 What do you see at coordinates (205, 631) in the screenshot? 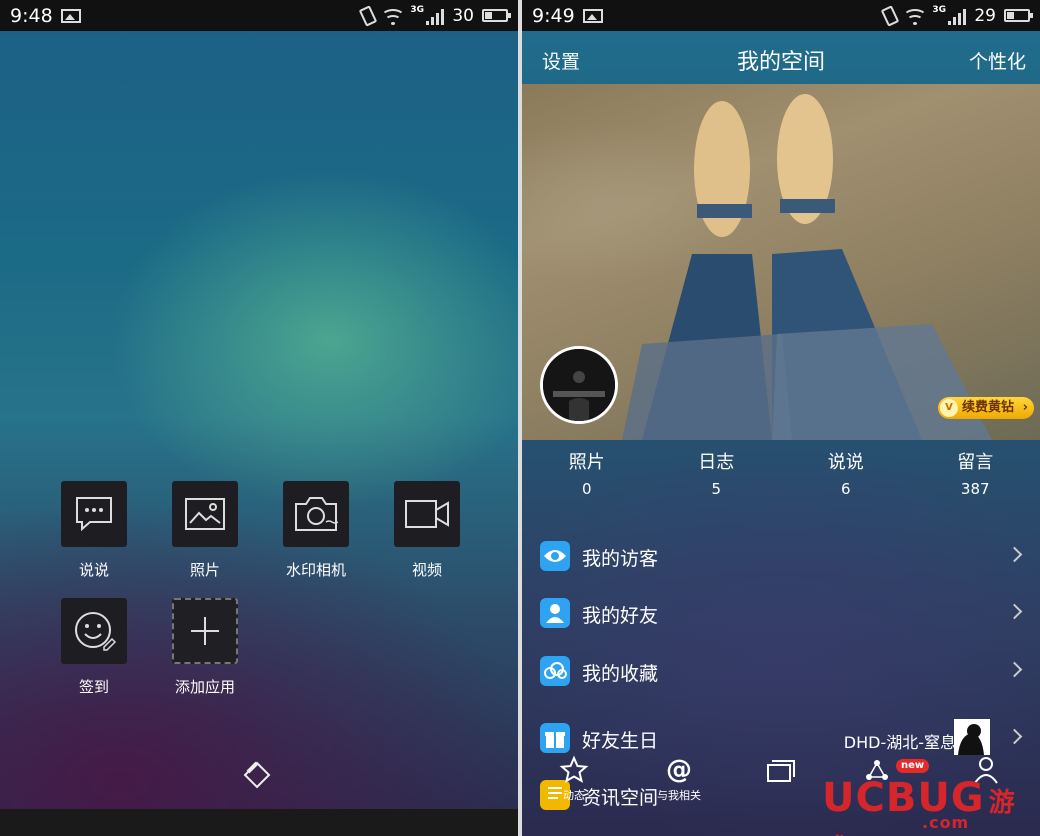
I see `plus-icon` at bounding box center [205, 631].